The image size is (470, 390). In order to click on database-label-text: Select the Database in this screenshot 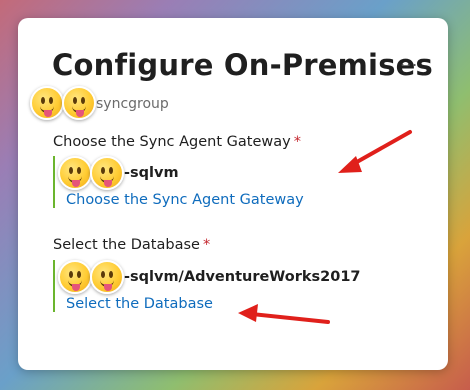, I will do `click(126, 245)`.